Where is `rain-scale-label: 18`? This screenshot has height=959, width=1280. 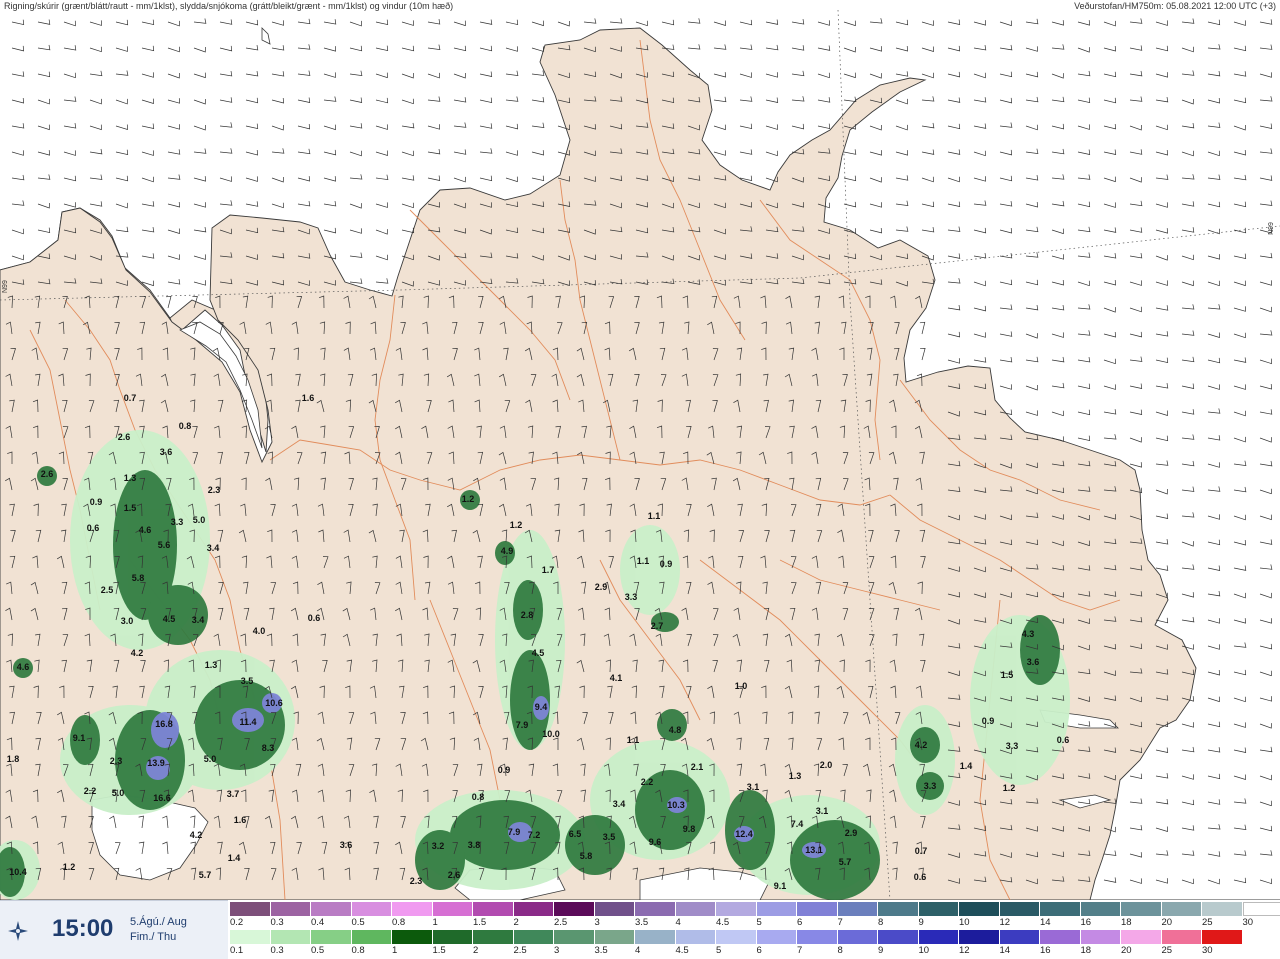 rain-scale-label: 18 is located at coordinates (1101, 950).